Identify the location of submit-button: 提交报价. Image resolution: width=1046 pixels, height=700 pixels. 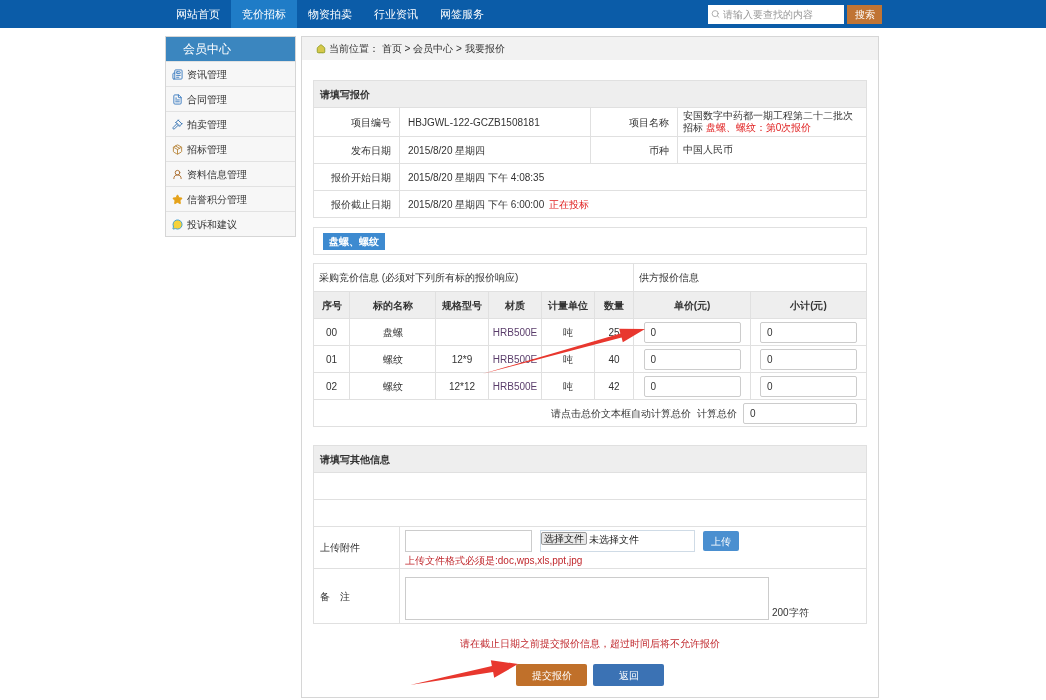
(551, 675).